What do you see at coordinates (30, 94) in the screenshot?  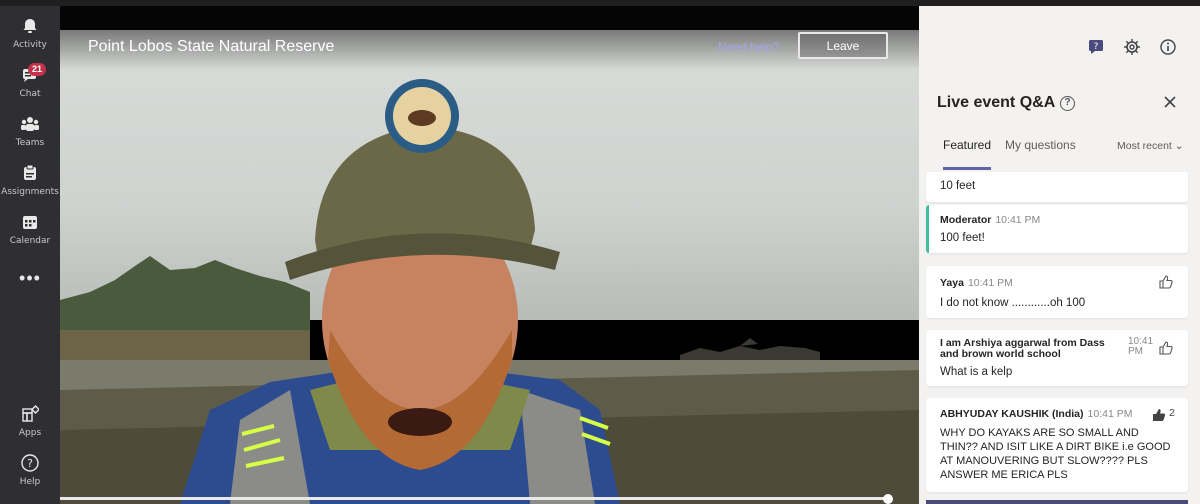 I see `rail-label-chat: Chat` at bounding box center [30, 94].